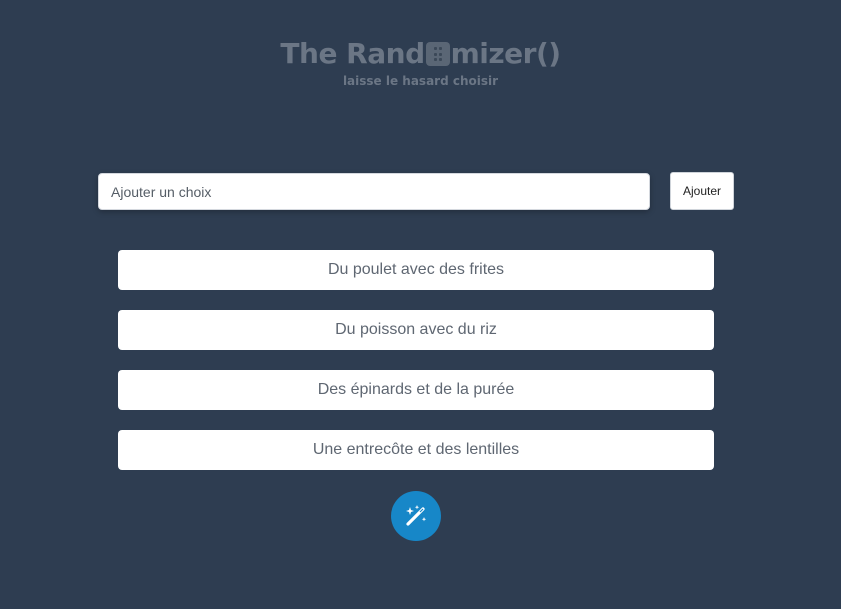 This screenshot has width=841, height=609. Describe the element at coordinates (416, 330) in the screenshot. I see `choice-item: Du poisson avec du riz` at that location.